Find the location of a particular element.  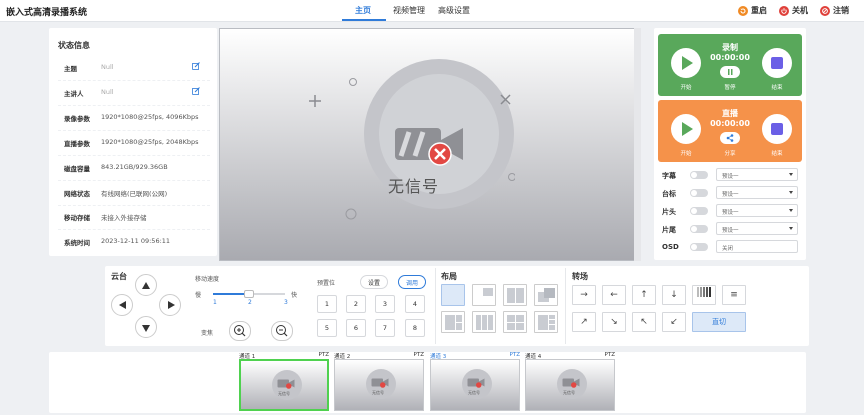

record-pause-button is located at coordinates (730, 72).